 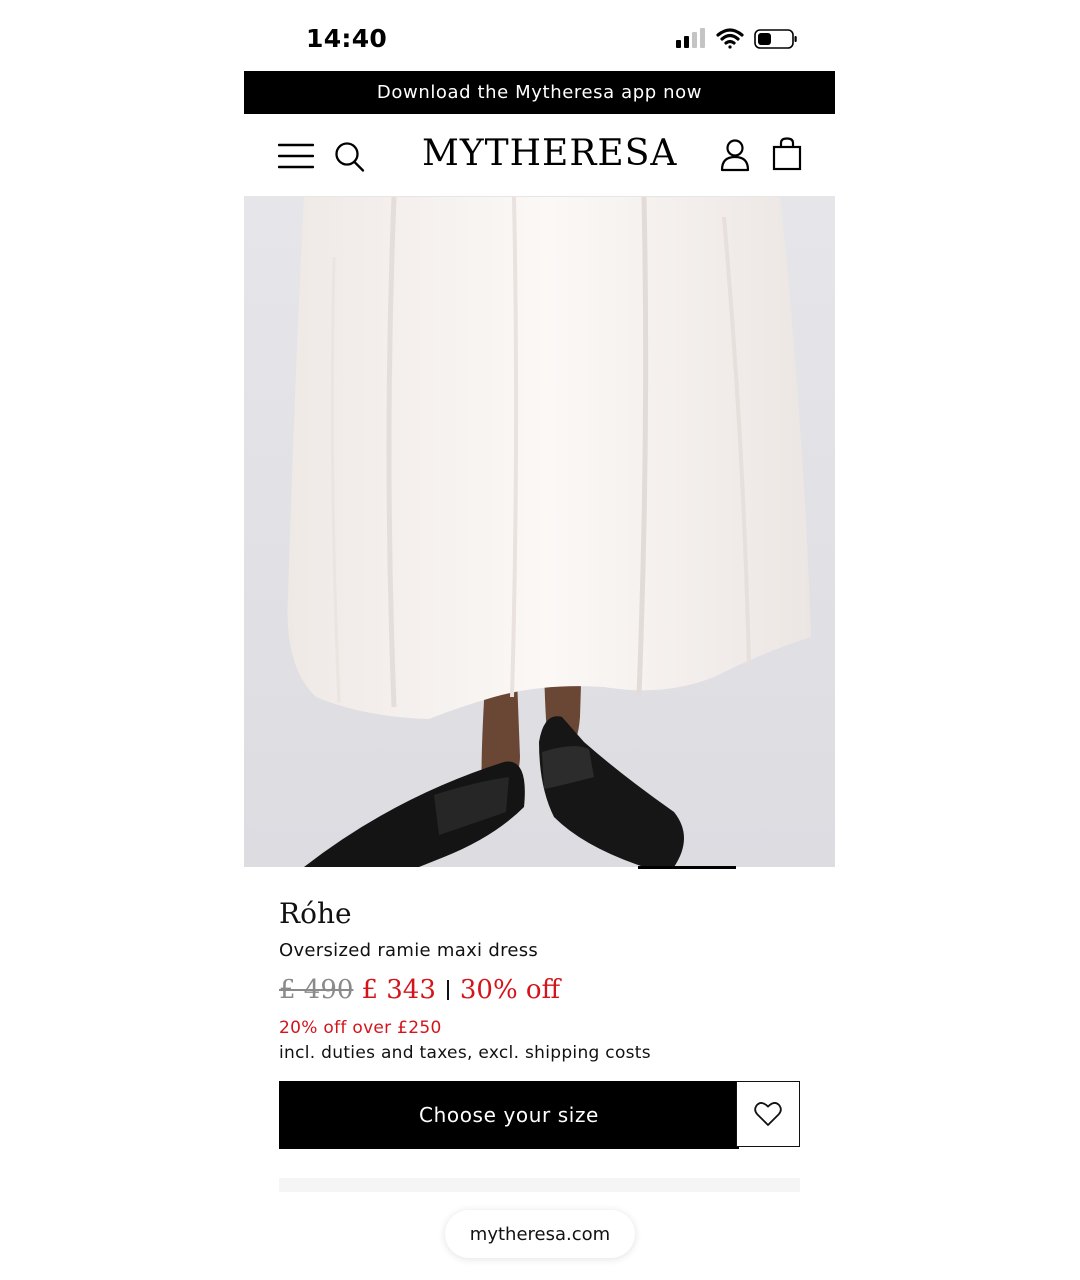 What do you see at coordinates (549, 154) in the screenshot?
I see `site-logo: MYTHERESA` at bounding box center [549, 154].